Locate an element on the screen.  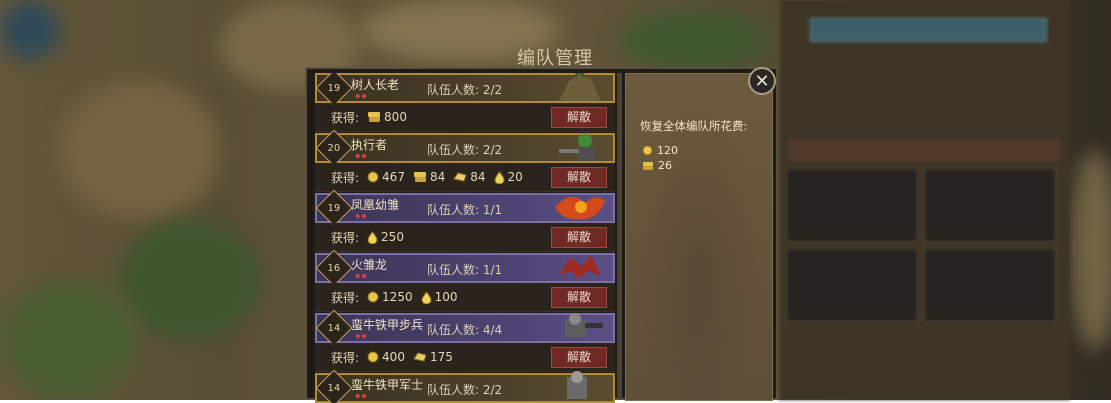
reward-row: 获得: 467 84 84 20 解散 is located at coordinates (465, 177).